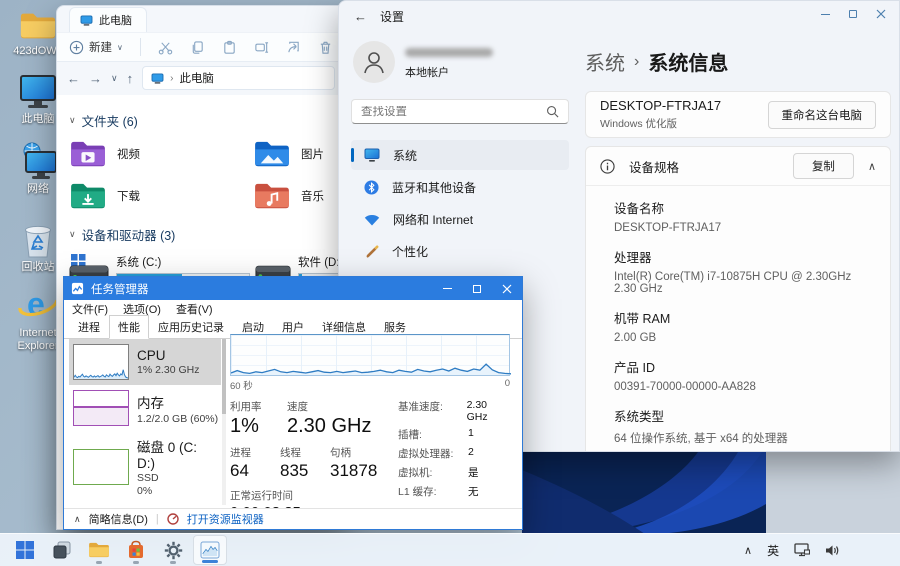  Describe the element at coordinates (165, 47) in the screenshot. I see `cut-icon` at that location.